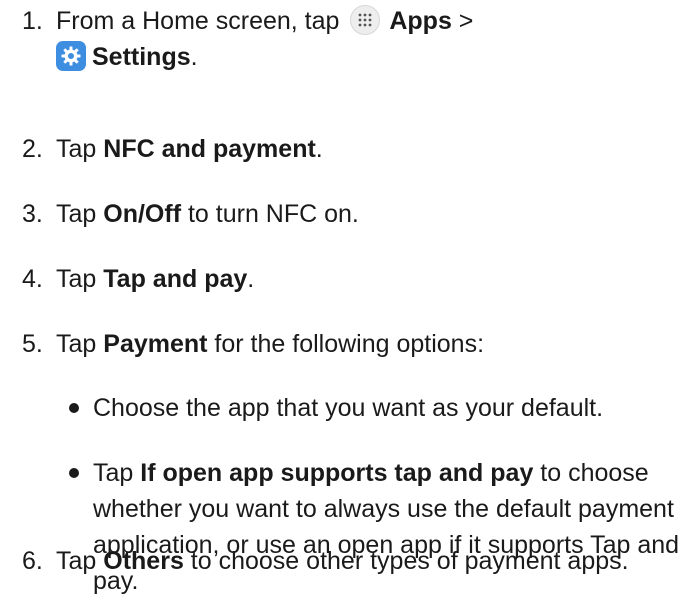 The image size is (687, 612). Describe the element at coordinates (368, 39) in the screenshot. I see `step-text: From a Home screen, tap Apps > Settings.` at that location.